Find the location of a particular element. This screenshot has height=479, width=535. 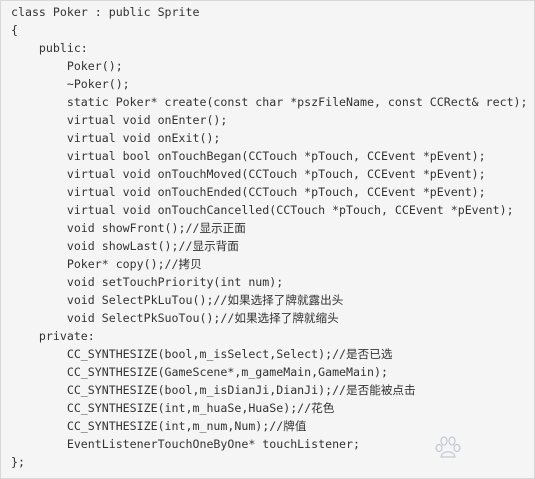

code-line: Poker* copy();//拷贝 is located at coordinates (106, 264).